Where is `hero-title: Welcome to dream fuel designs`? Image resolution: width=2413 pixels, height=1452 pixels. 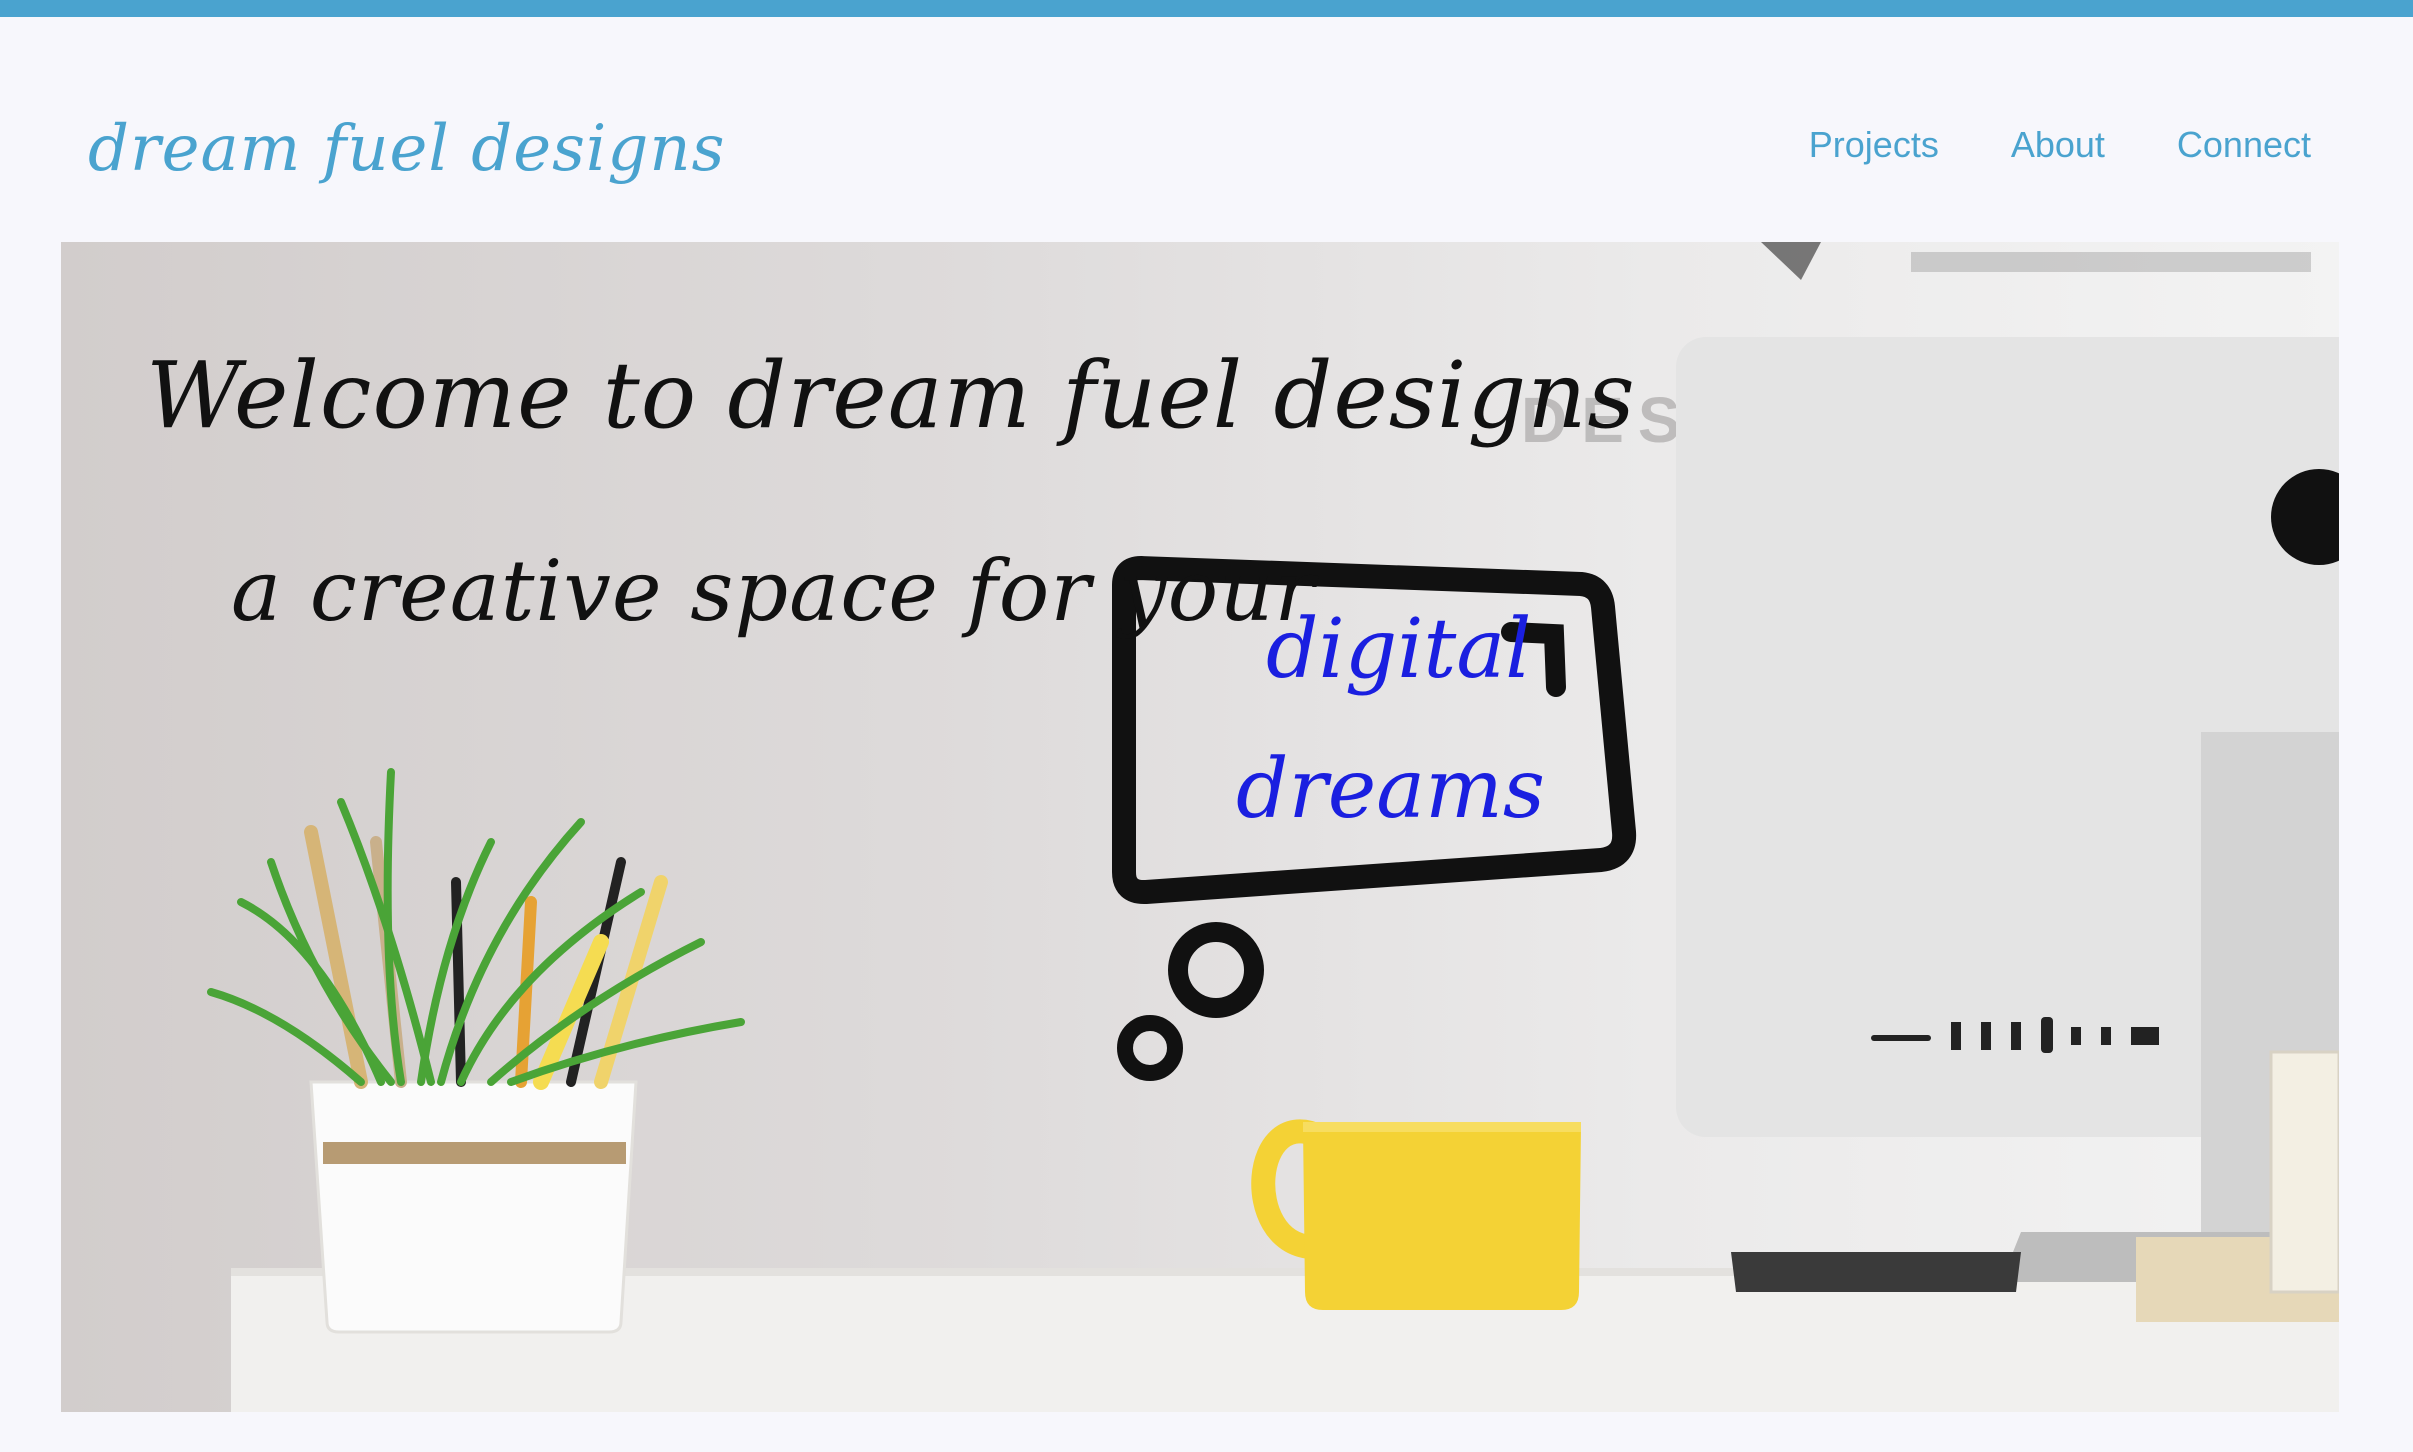 hero-title: Welcome to dream fuel designs is located at coordinates (891, 395).